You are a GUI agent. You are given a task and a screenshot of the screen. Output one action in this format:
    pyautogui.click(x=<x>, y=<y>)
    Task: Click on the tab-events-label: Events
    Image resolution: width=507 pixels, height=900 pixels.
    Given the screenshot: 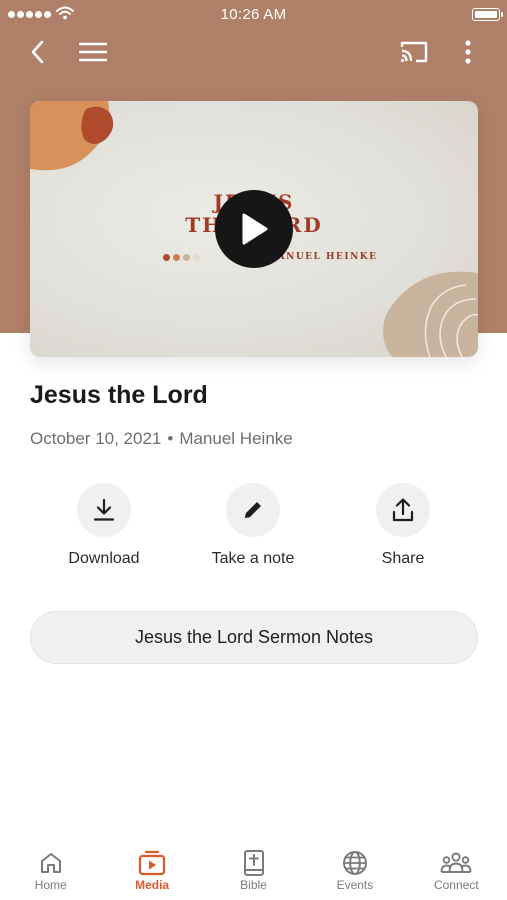 What is the action you would take?
    pyautogui.click(x=355, y=885)
    